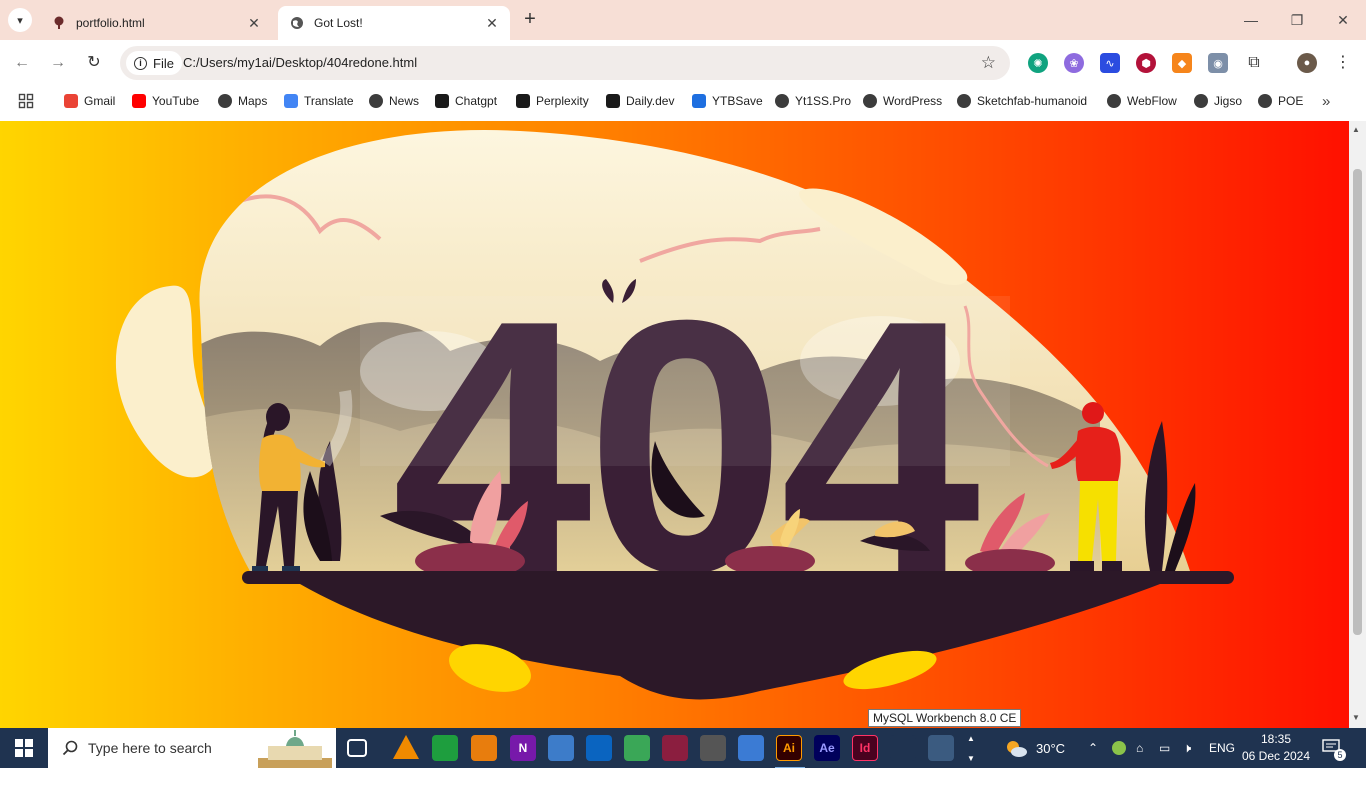 This screenshot has width=1366, height=805. I want to click on winrar-icon, so click(675, 748).